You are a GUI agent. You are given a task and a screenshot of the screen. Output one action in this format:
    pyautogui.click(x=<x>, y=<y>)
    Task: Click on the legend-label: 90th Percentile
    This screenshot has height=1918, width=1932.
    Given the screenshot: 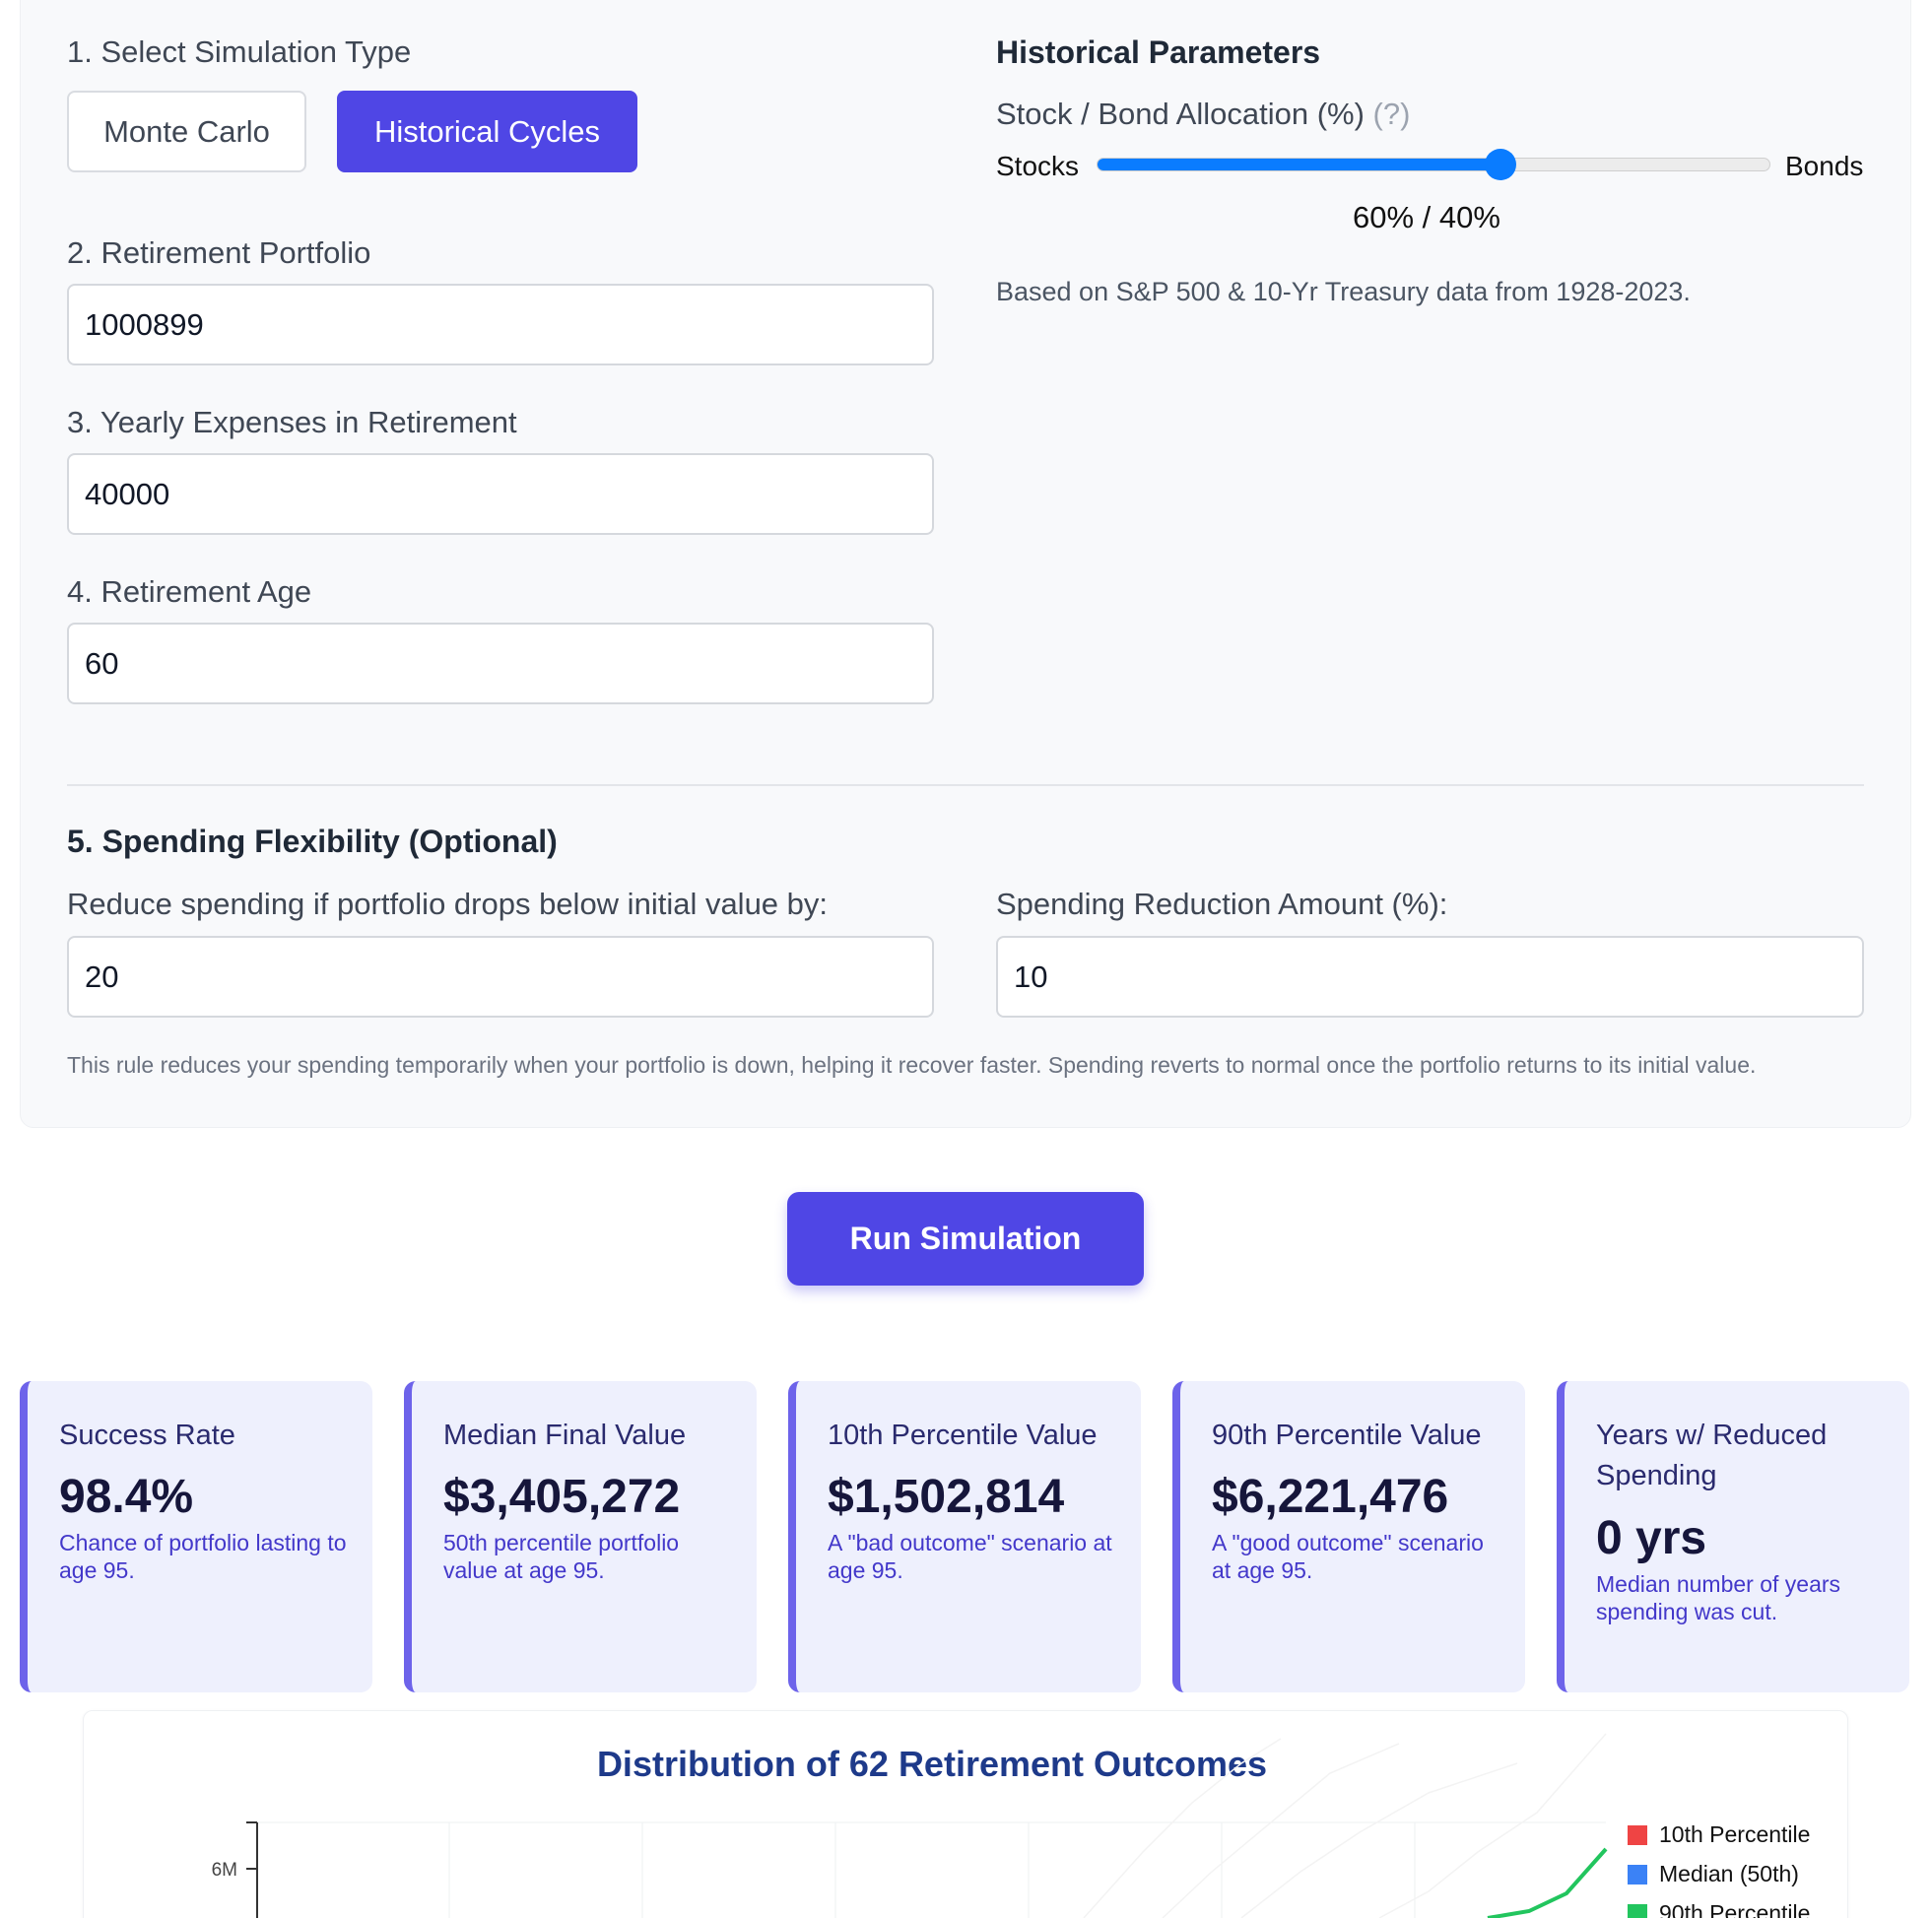 What is the action you would take?
    pyautogui.click(x=1735, y=1909)
    